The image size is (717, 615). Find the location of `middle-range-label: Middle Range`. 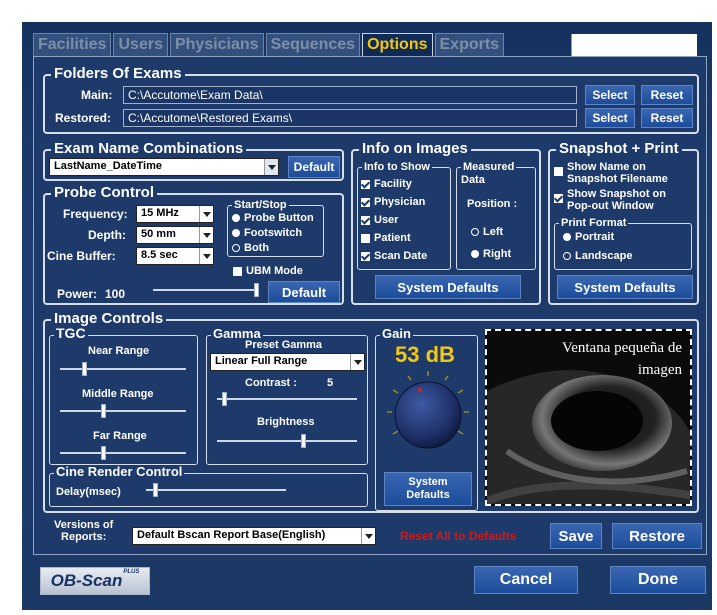

middle-range-label: Middle Range is located at coordinates (118, 394).